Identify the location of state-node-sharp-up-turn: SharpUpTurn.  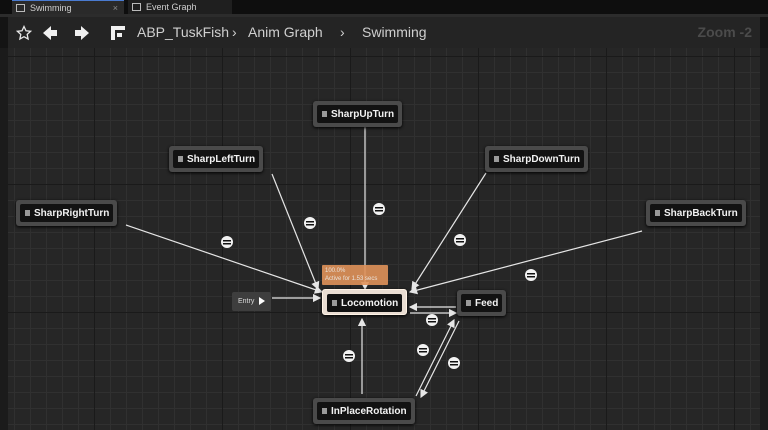
(358, 114).